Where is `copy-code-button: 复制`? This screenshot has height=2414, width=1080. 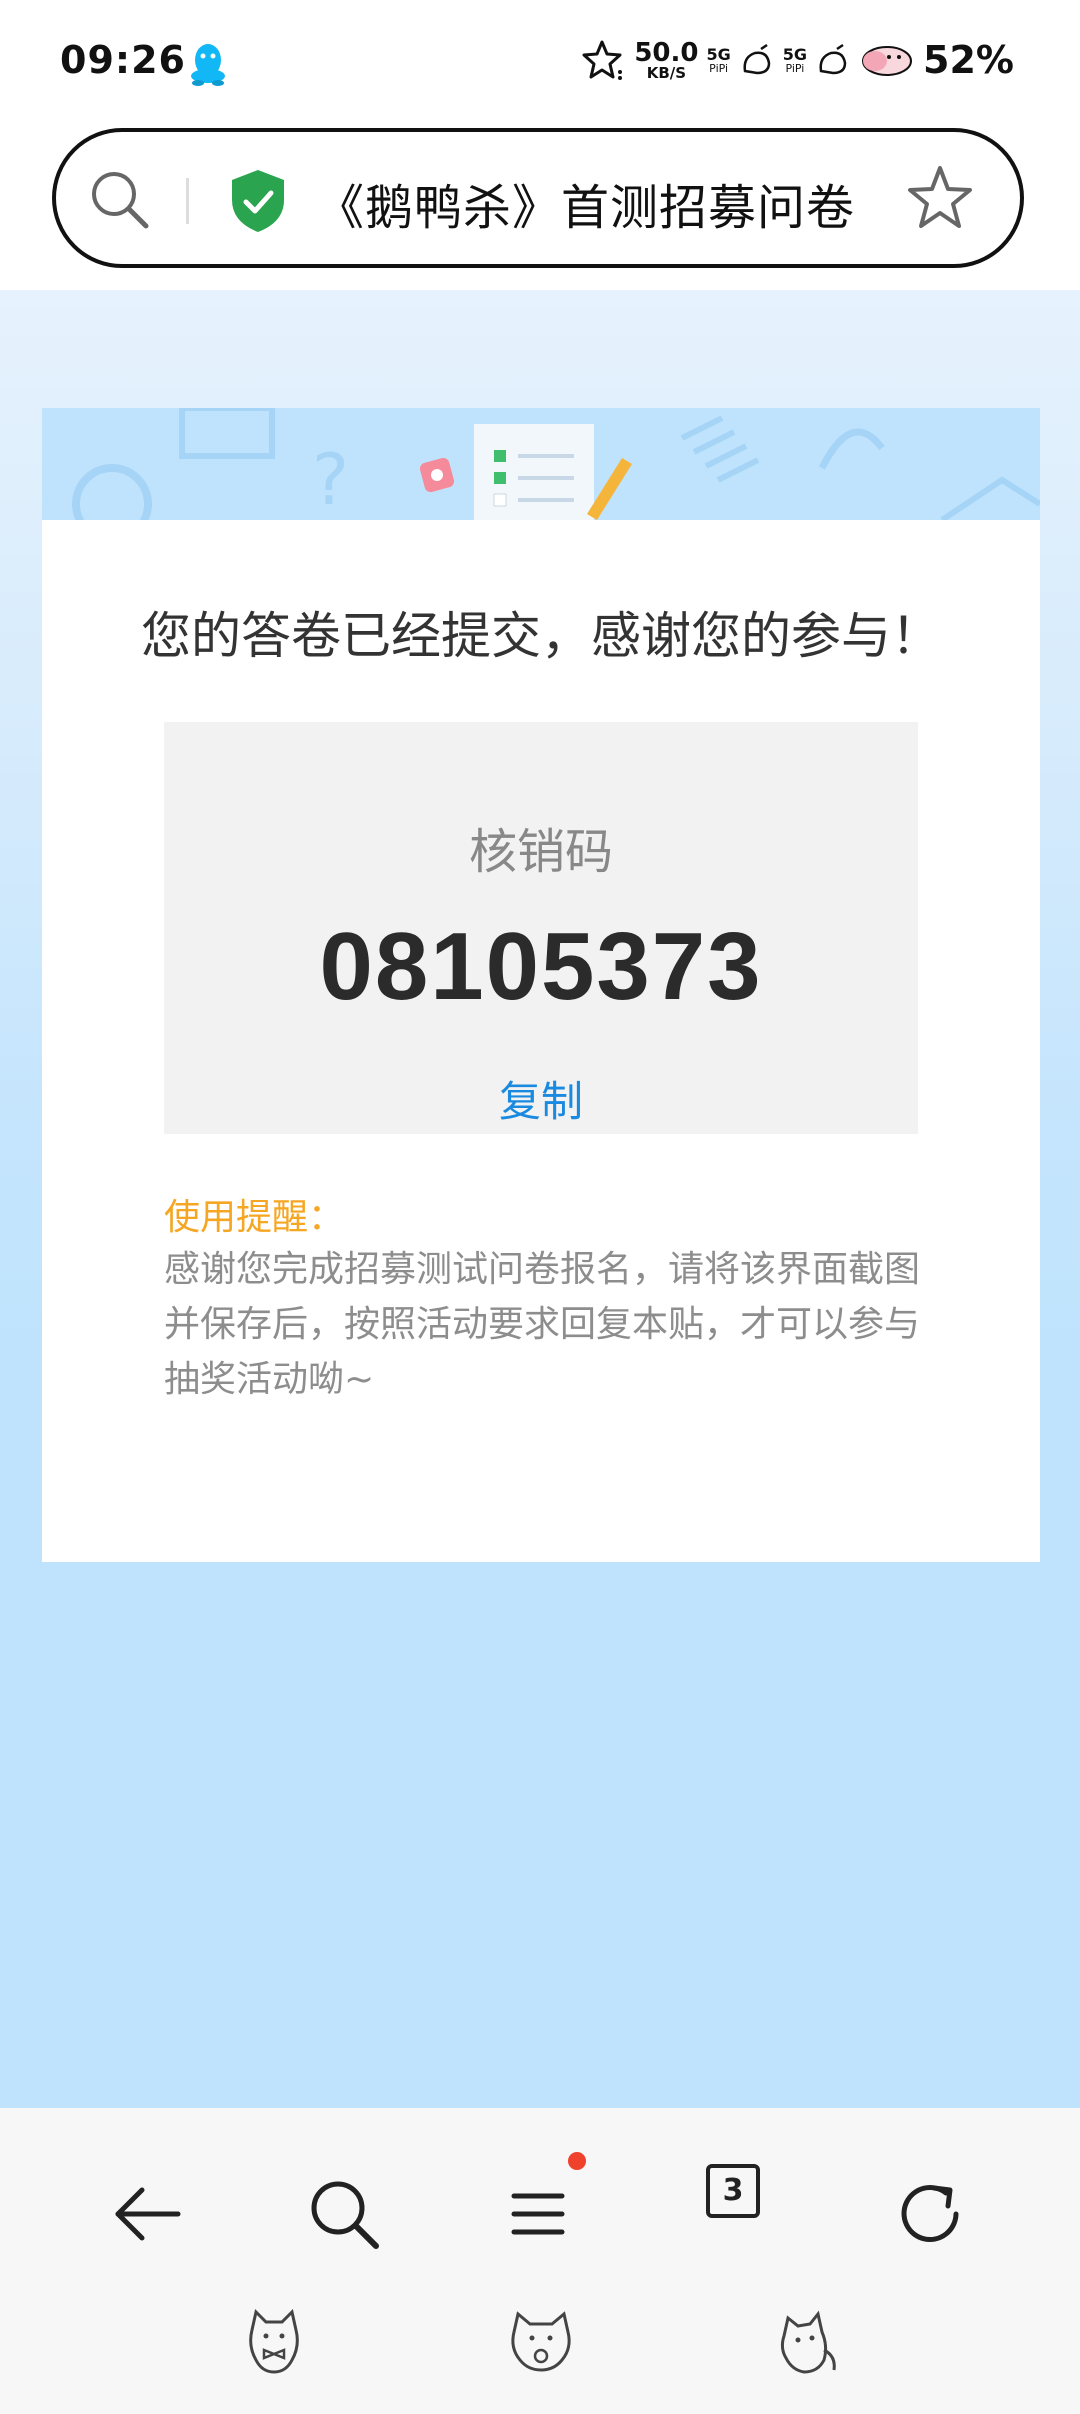 copy-code-button: 复制 is located at coordinates (541, 1098).